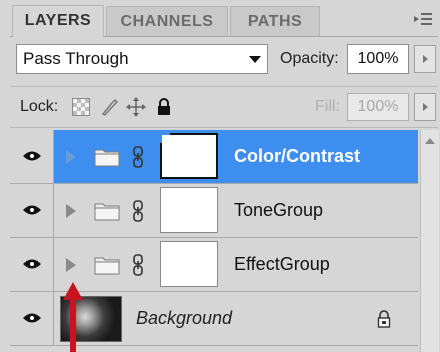 The height and width of the screenshot is (352, 440). What do you see at coordinates (425, 107) in the screenshot?
I see `fill-slider-button` at bounding box center [425, 107].